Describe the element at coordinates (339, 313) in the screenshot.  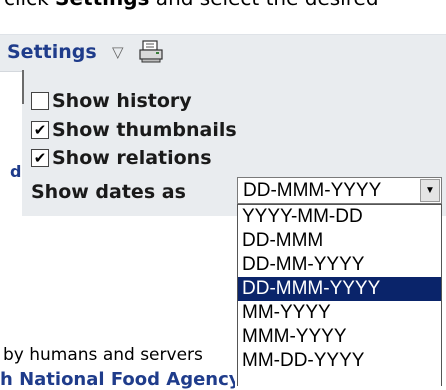
I see `date-format-option: MM-YYYY` at that location.